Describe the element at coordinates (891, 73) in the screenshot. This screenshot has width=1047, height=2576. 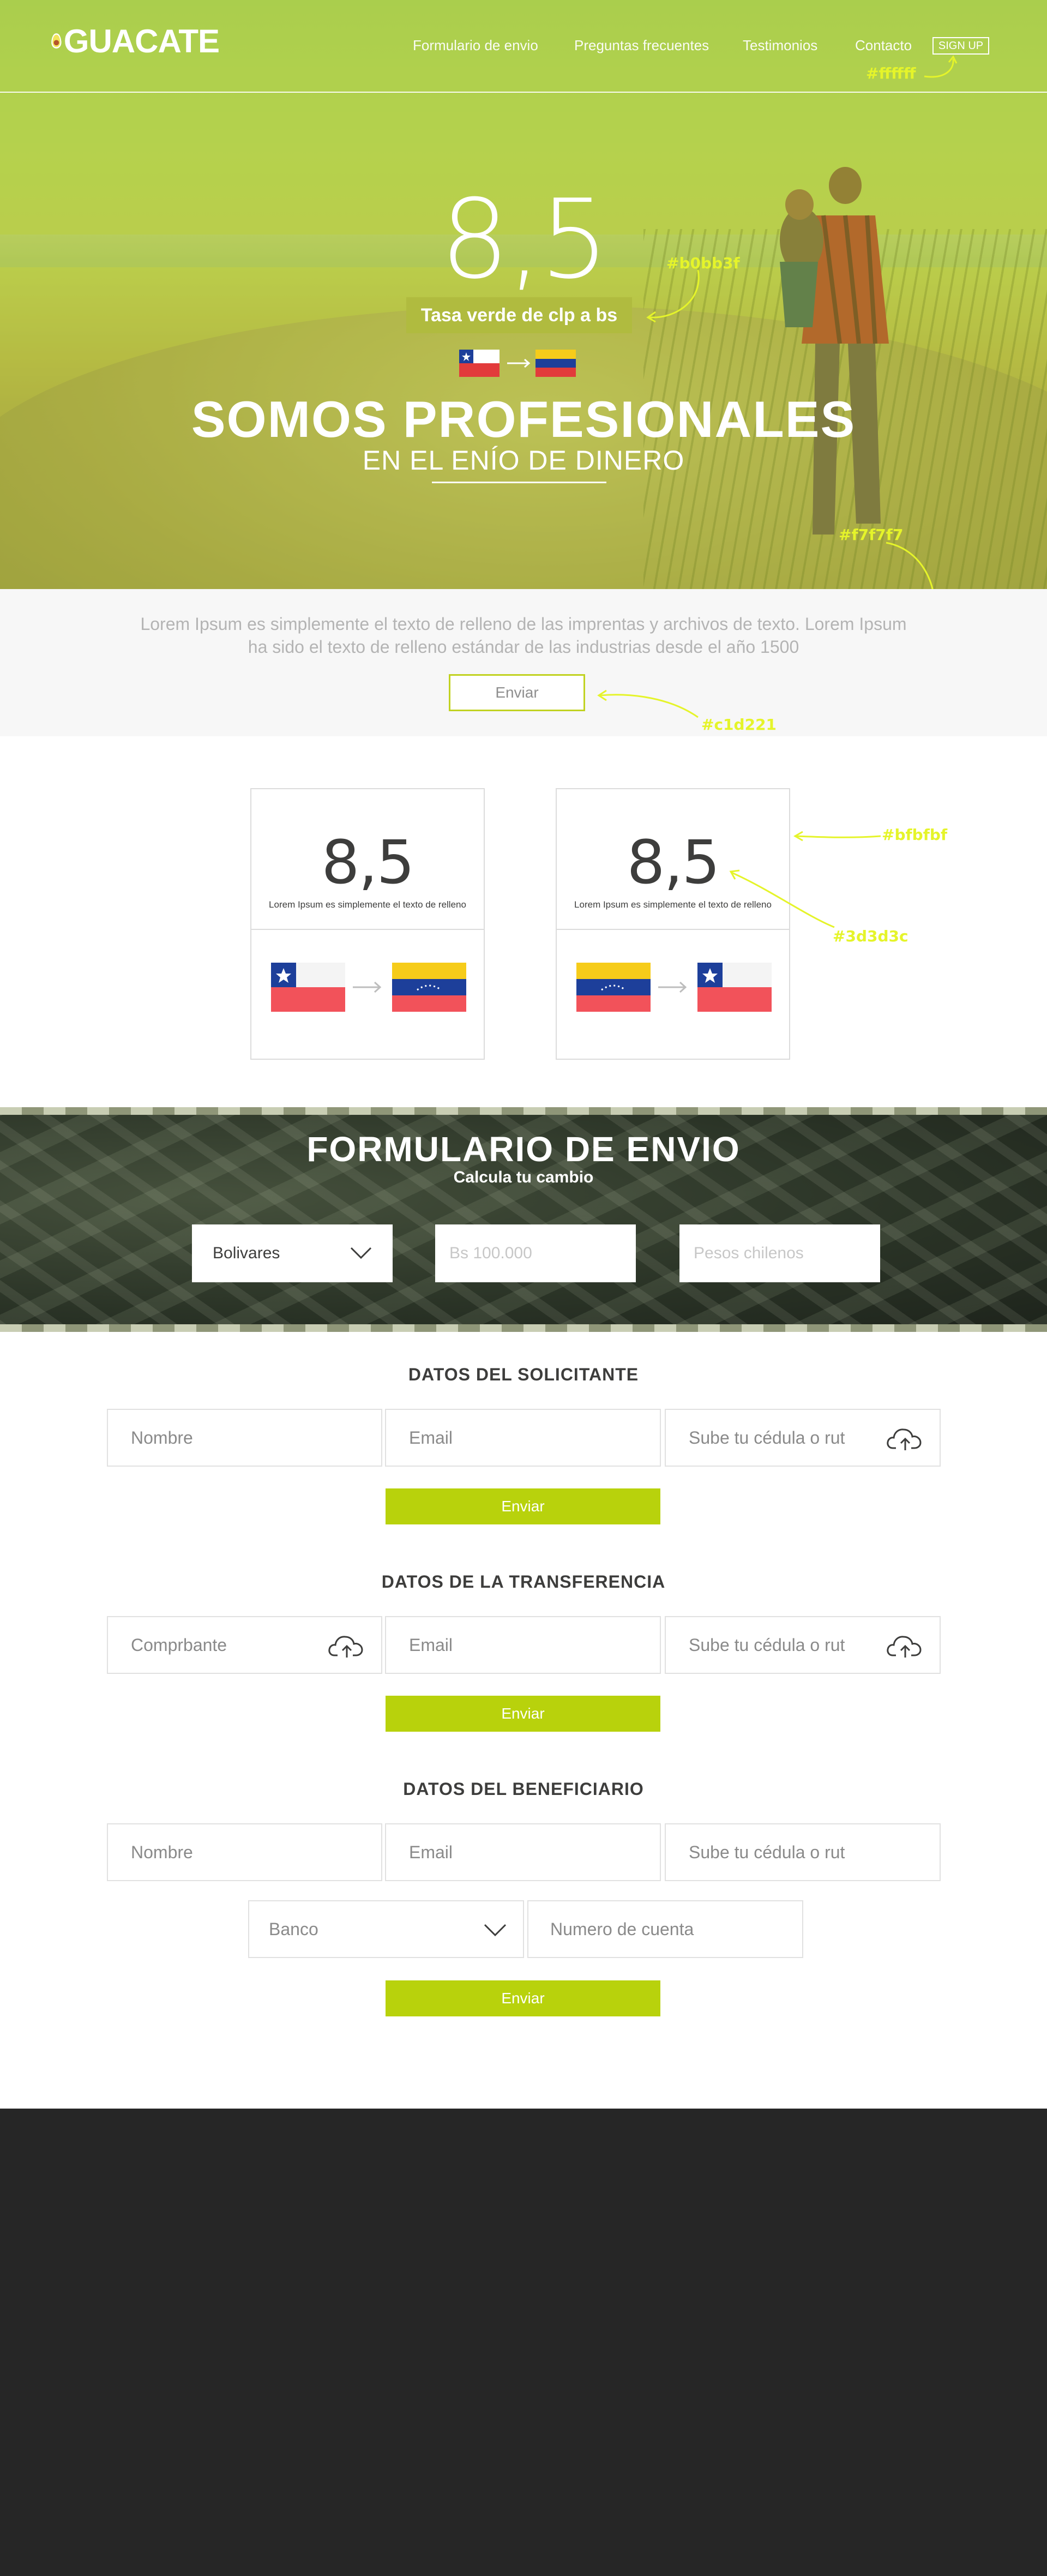
I see `annotation-white: #ffffff` at that location.